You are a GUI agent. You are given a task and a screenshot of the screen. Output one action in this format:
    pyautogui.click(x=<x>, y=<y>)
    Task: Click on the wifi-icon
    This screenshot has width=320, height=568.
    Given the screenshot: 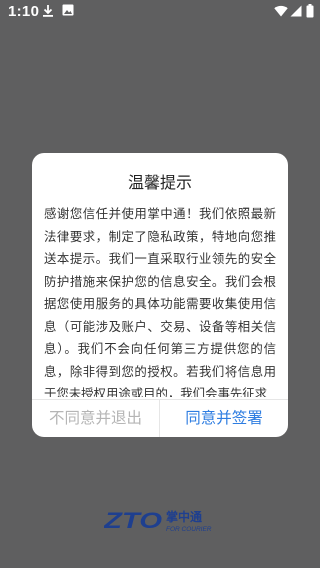 What is the action you would take?
    pyautogui.click(x=281, y=11)
    